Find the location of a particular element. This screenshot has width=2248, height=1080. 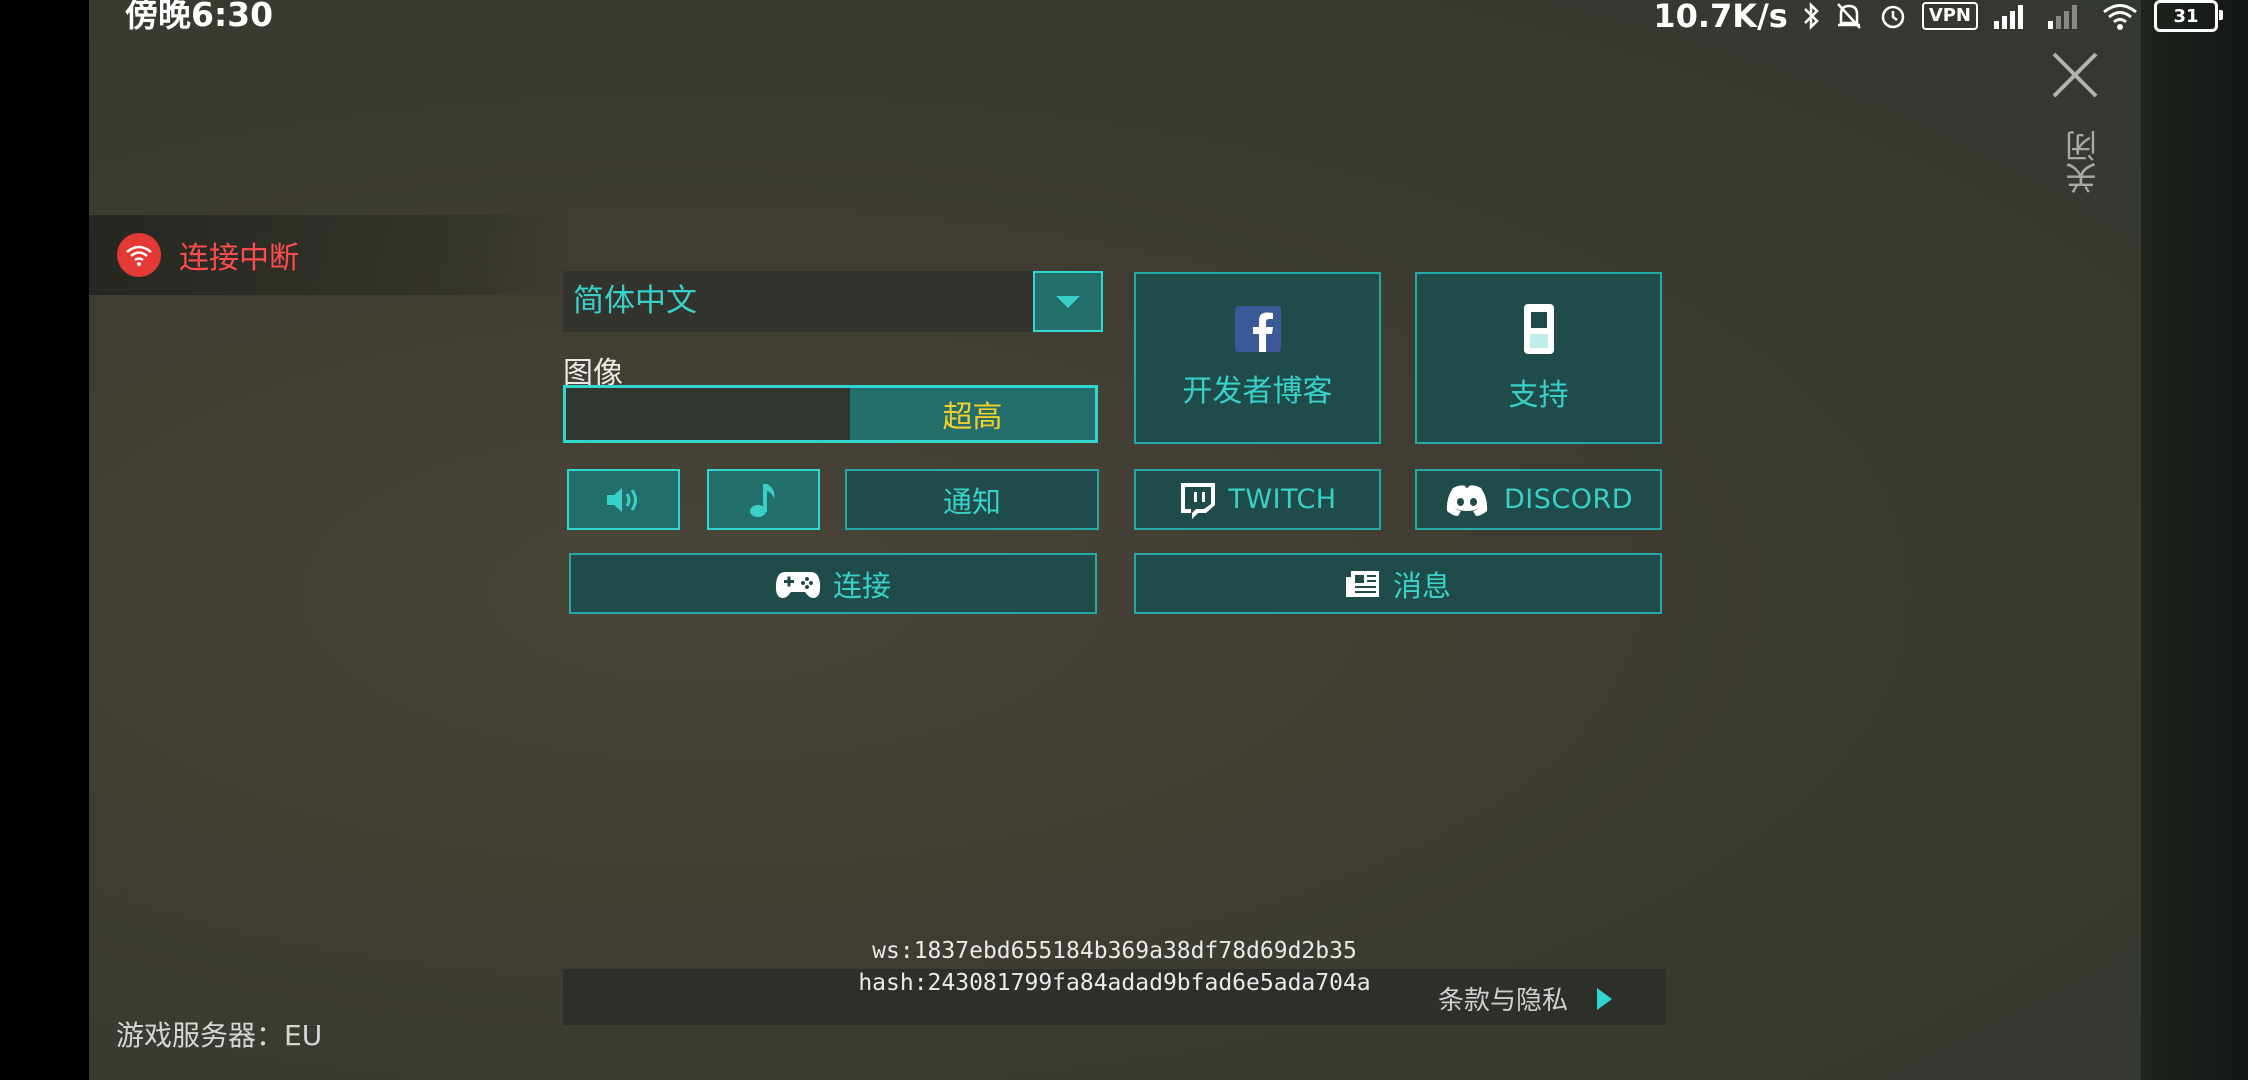

graphics-quality-value: 超高 is located at coordinates (972, 414).